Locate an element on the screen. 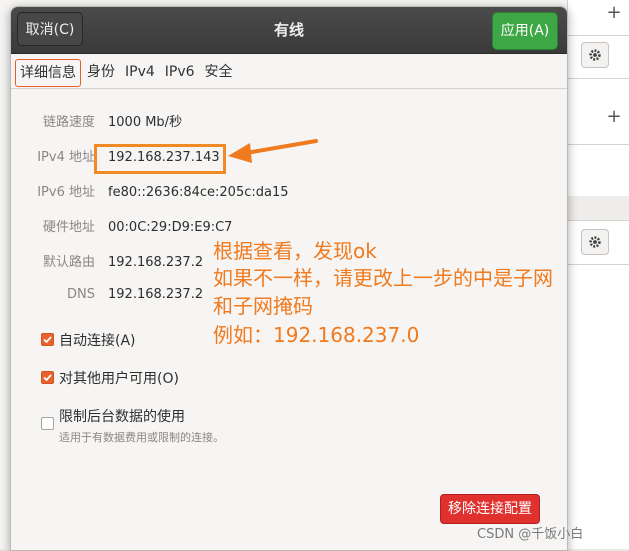 This screenshot has width=629, height=551. detail-value: 00:0C:29:D9:E9:C7 is located at coordinates (170, 227).